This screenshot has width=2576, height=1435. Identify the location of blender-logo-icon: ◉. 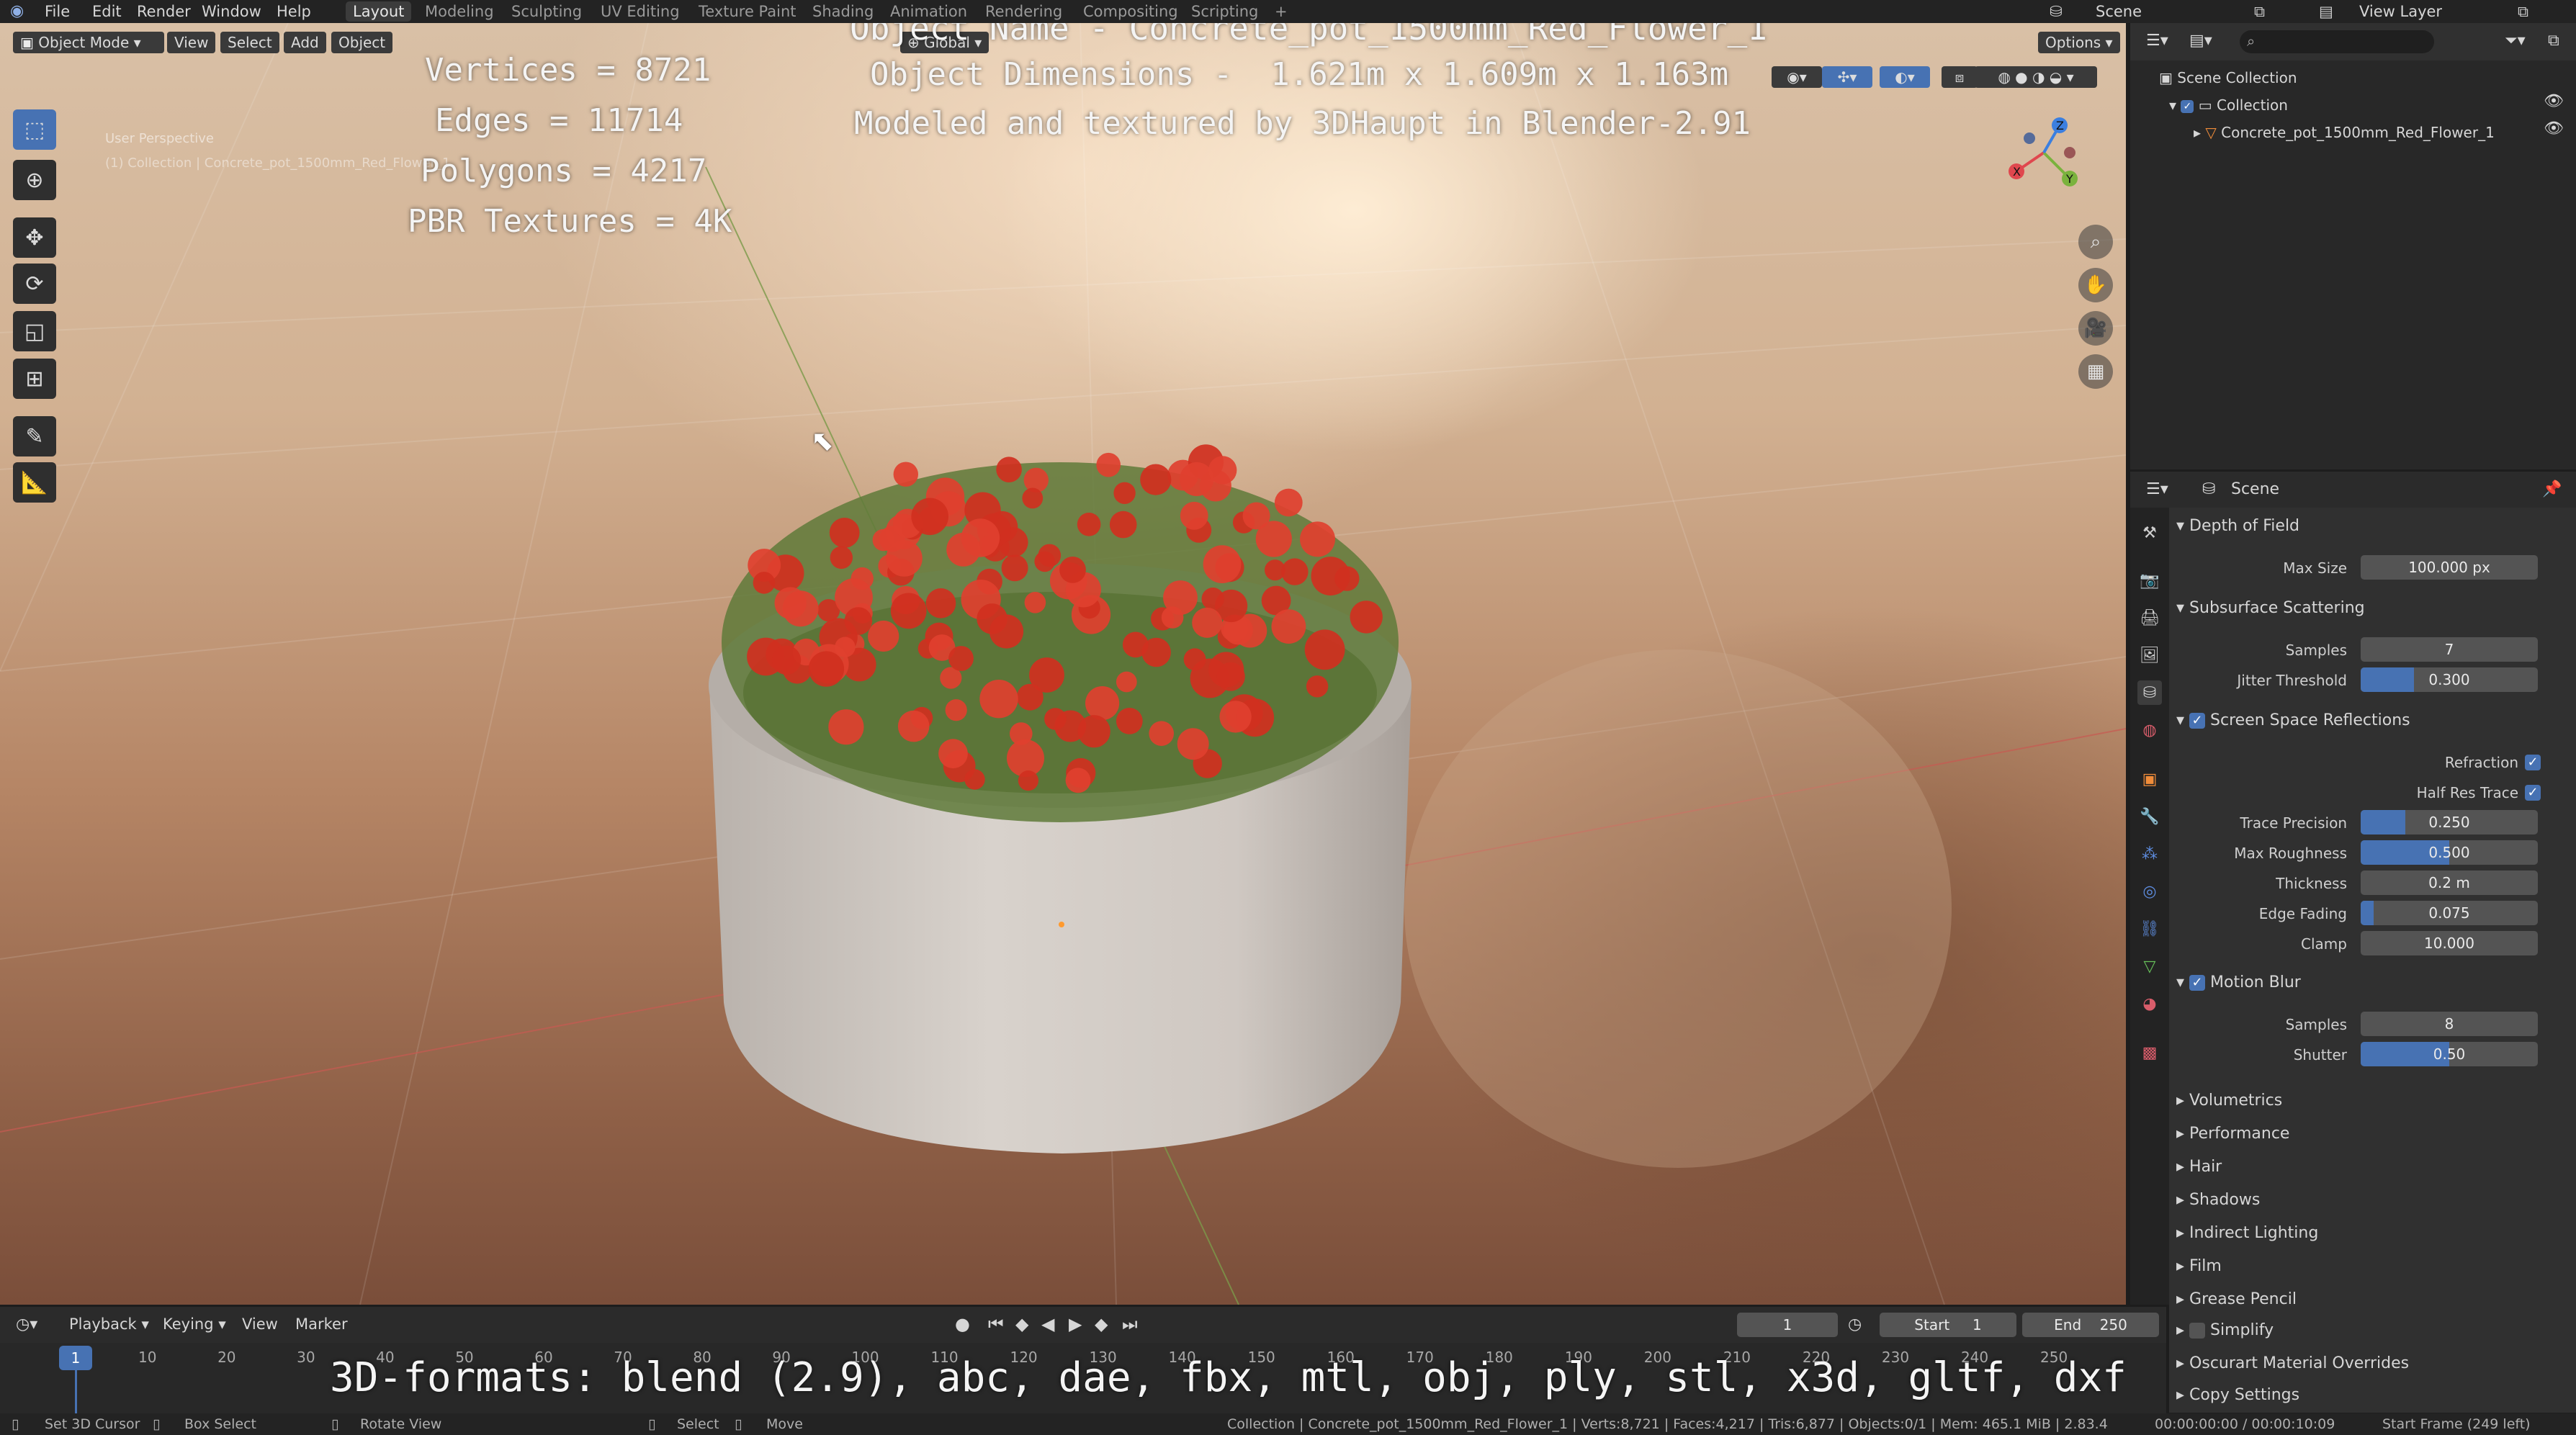
(17, 12).